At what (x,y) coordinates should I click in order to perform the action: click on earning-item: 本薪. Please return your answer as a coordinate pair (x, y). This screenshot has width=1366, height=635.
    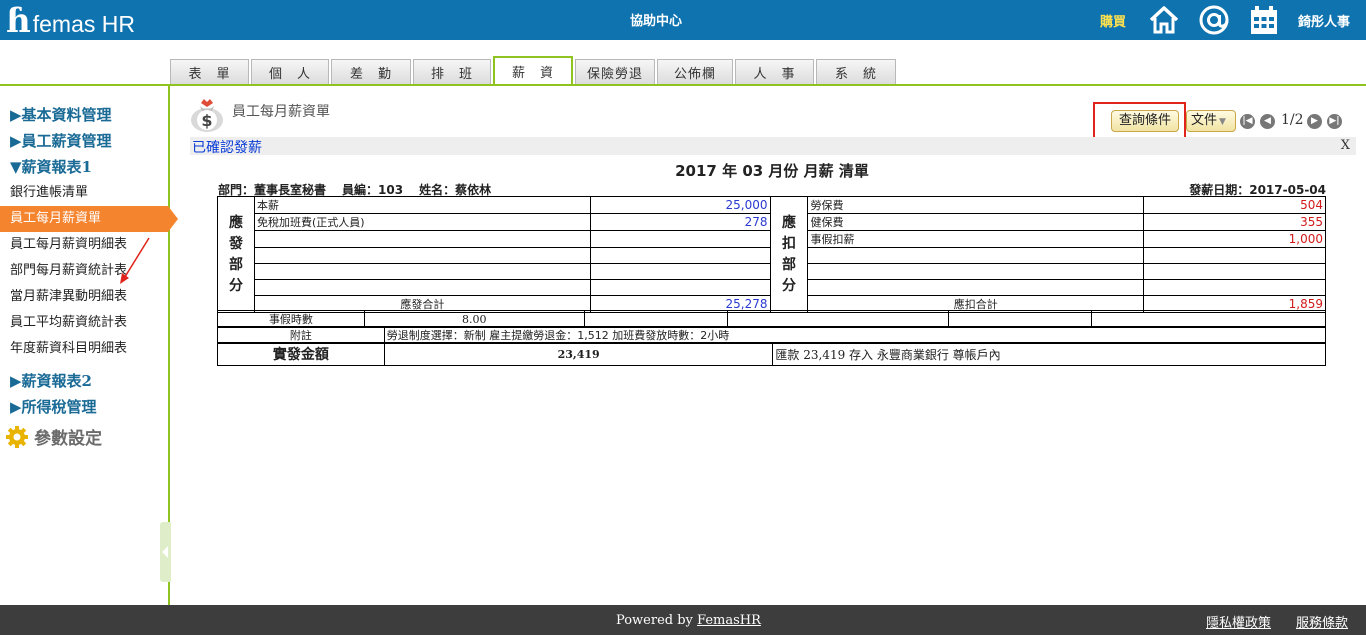
    Looking at the image, I should click on (422, 205).